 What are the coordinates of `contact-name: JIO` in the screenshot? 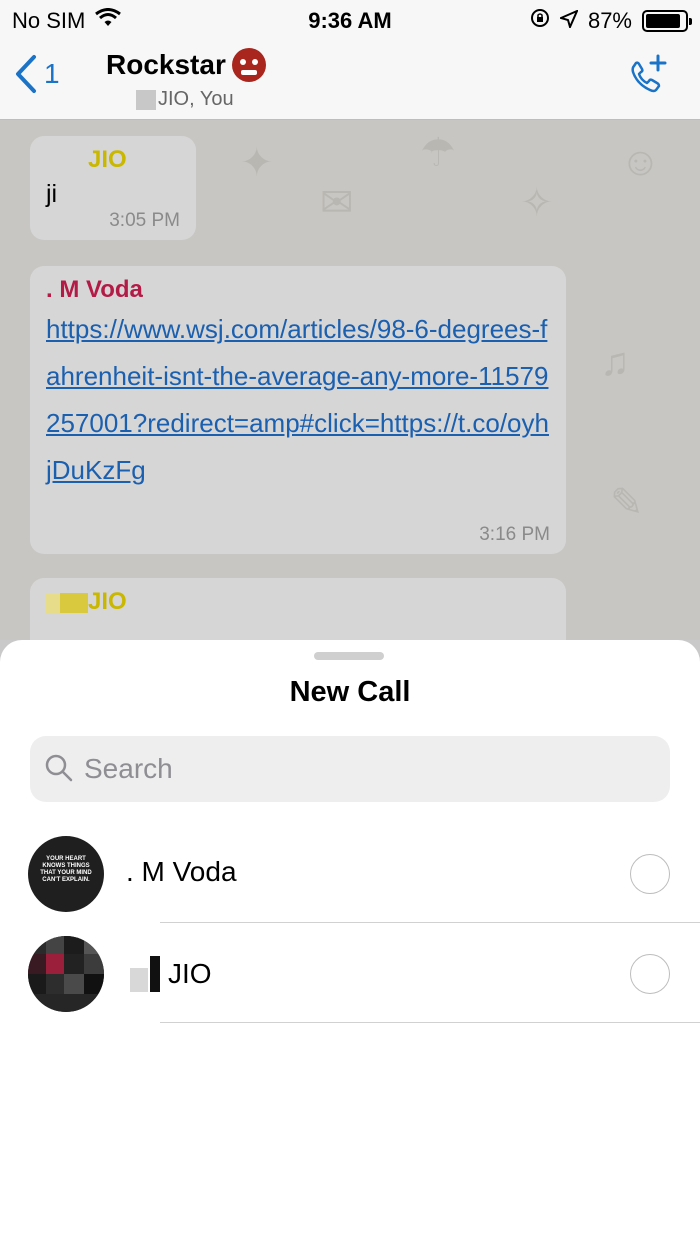 It's located at (190, 973).